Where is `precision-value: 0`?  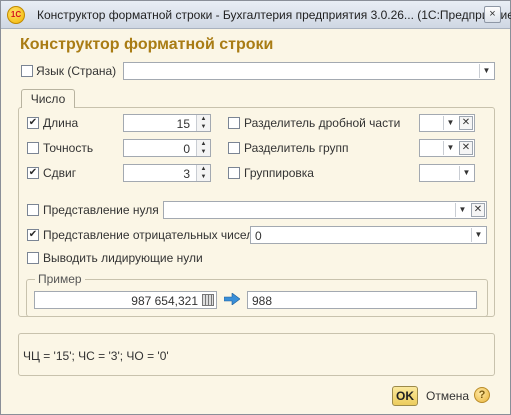 precision-value: 0 is located at coordinates (186, 149).